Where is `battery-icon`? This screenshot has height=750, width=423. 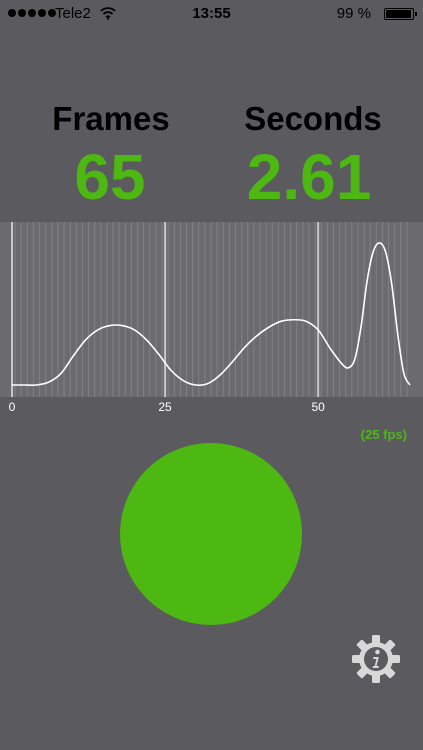
battery-icon is located at coordinates (400, 14).